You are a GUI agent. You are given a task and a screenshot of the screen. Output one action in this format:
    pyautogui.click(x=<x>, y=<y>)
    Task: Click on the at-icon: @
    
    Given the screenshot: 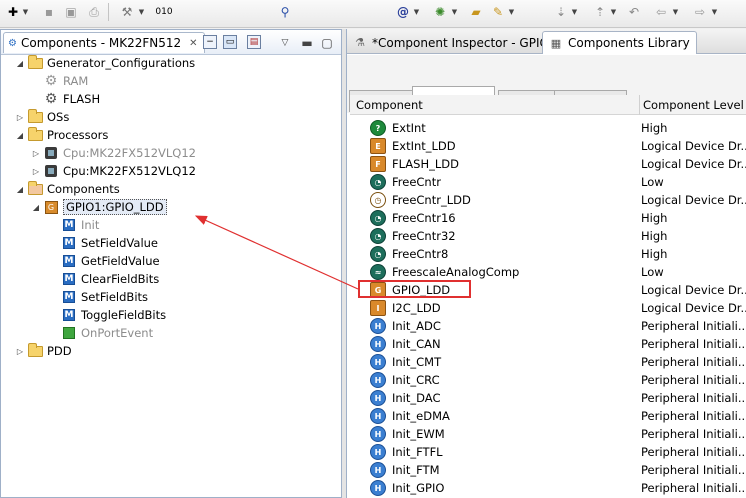 What is the action you would take?
    pyautogui.click(x=403, y=12)
    